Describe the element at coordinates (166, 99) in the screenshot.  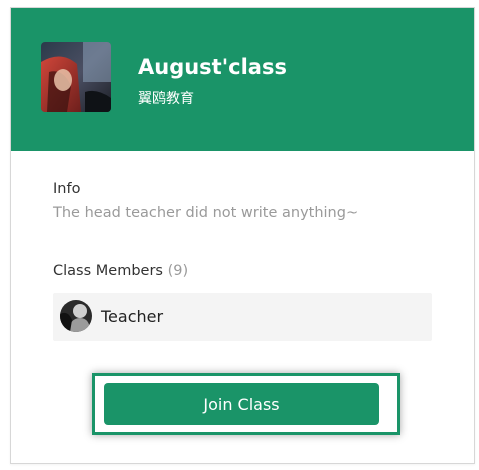
I see `school-name: 翼鸥教育` at that location.